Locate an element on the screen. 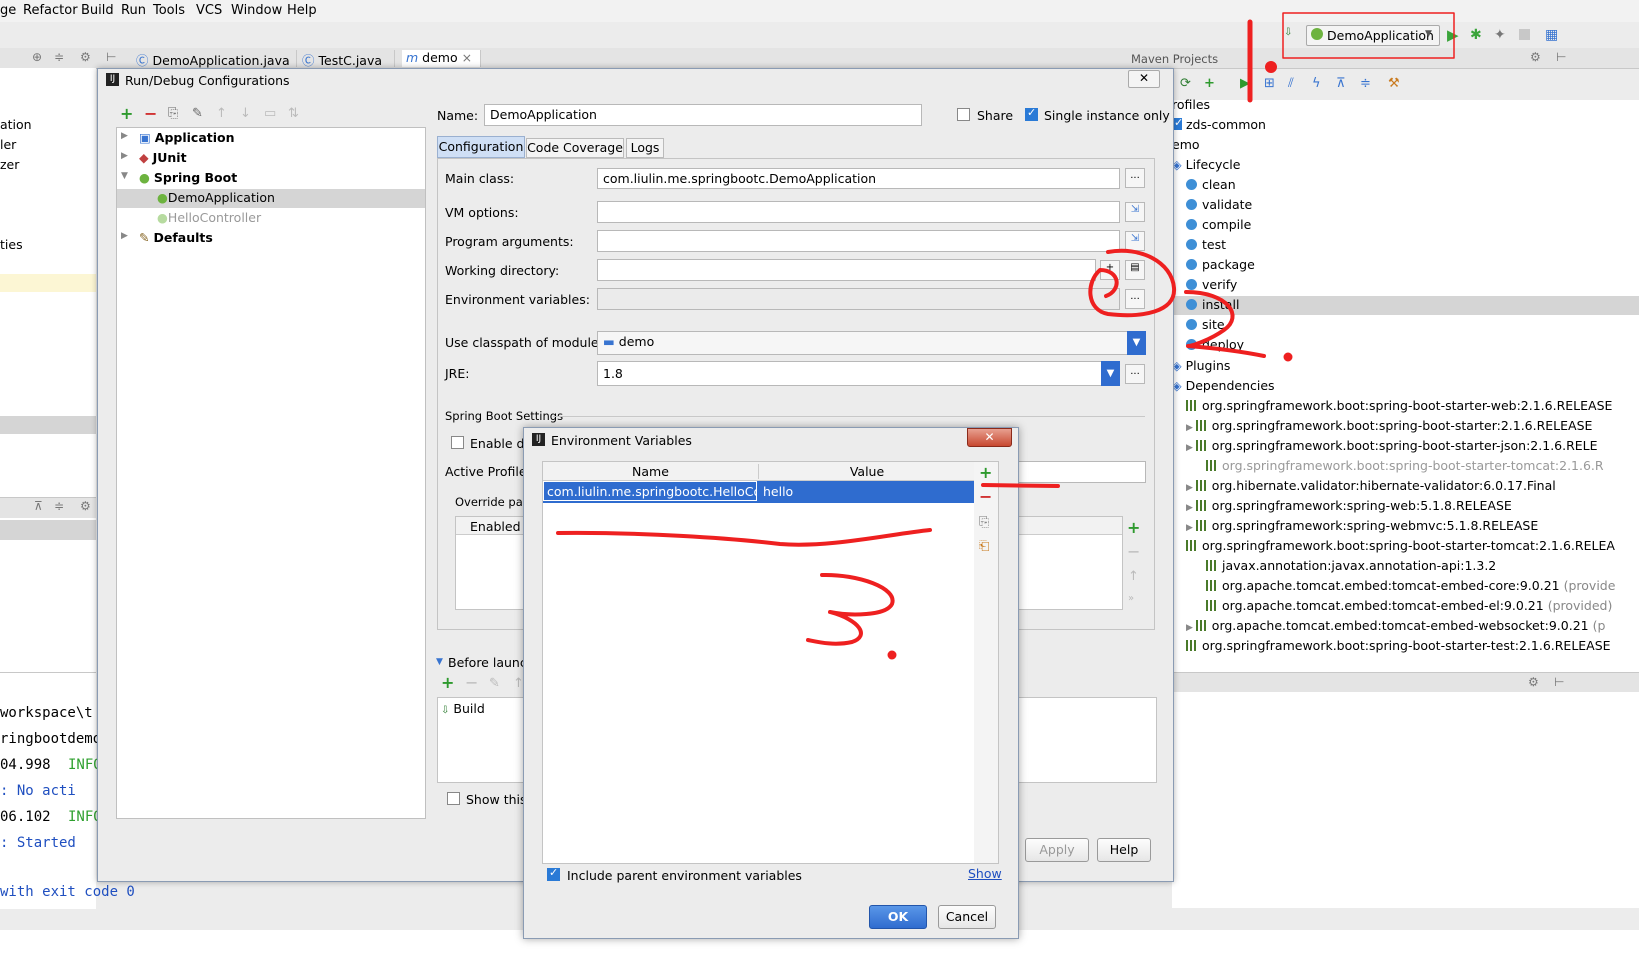 The image size is (1639, 977). annotation-underline is located at coordinates (1020, 485).